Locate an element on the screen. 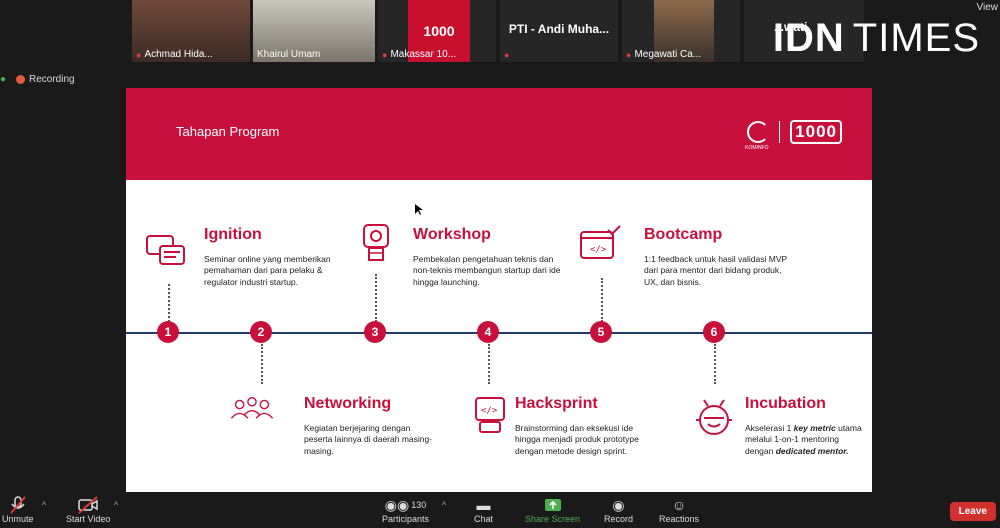 The height and width of the screenshot is (528, 1000). incubator-robot-icon is located at coordinates (714, 417).